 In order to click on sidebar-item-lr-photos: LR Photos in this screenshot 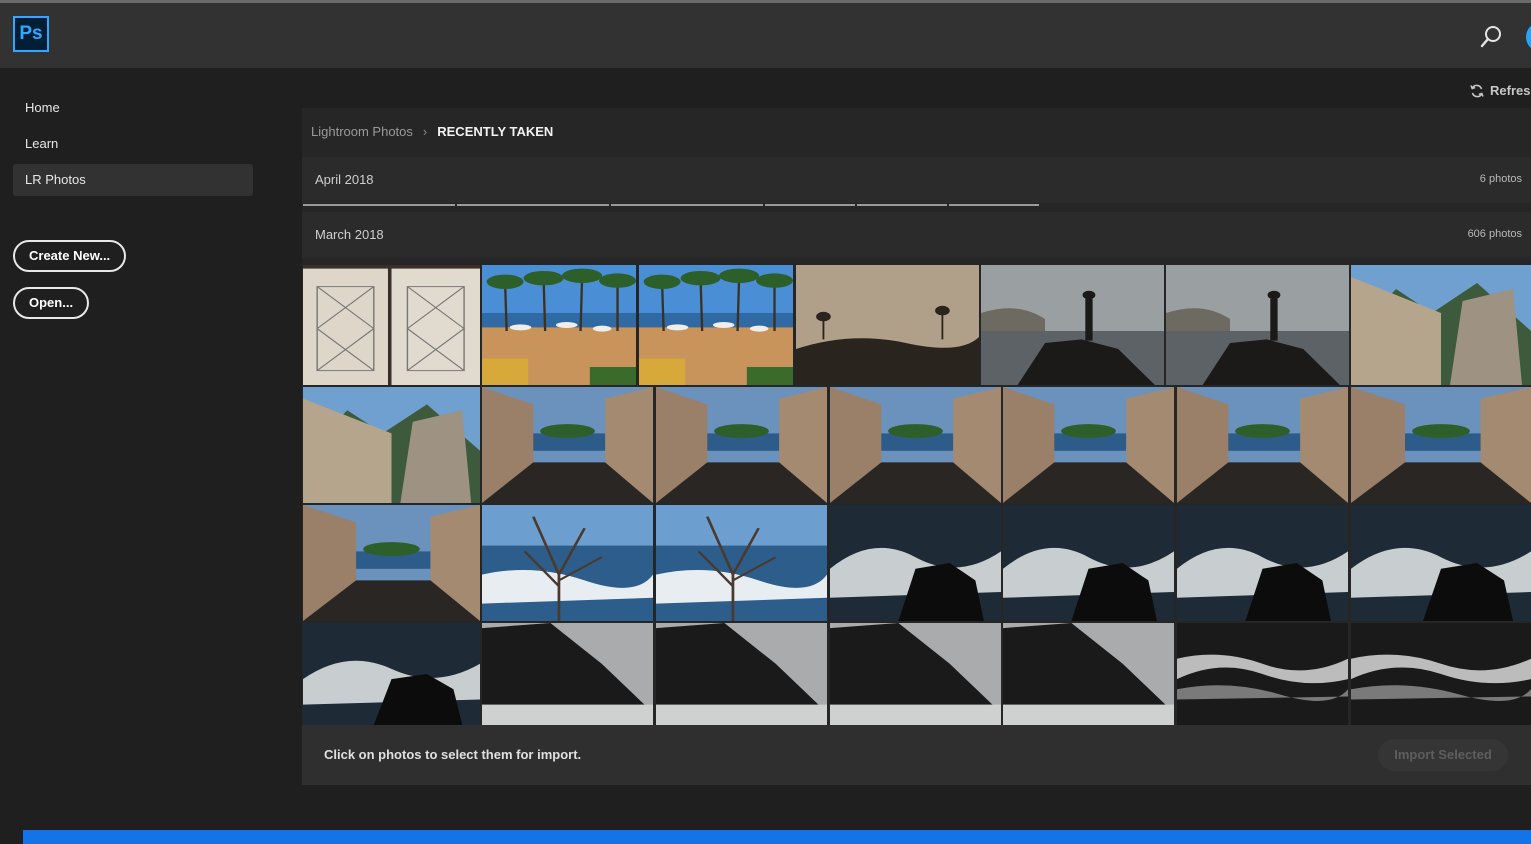, I will do `click(133, 180)`.